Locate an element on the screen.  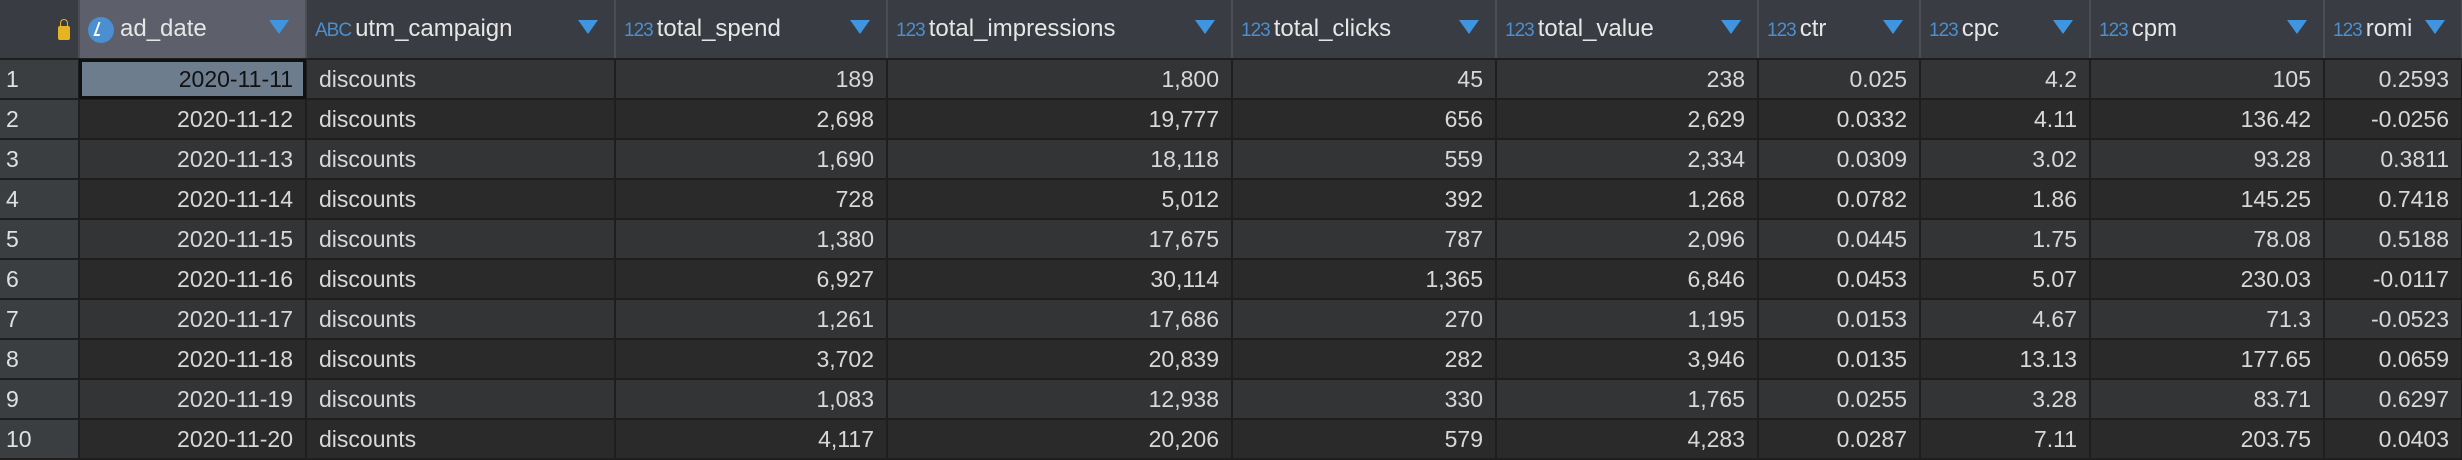
cell-ctr: 0.025 is located at coordinates (1839, 79).